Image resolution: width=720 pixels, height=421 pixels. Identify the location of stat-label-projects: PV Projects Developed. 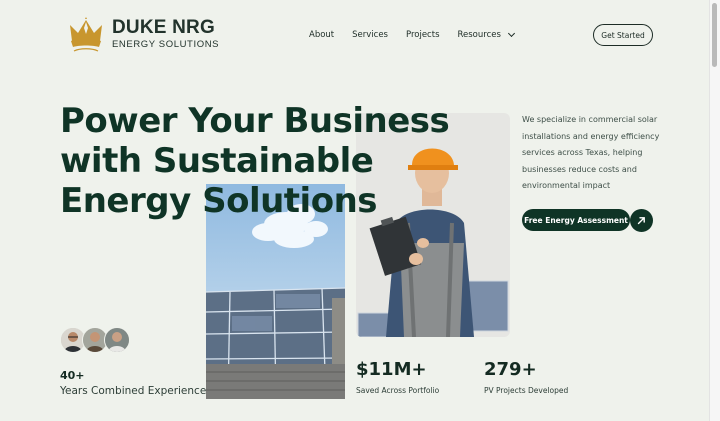
(526, 390).